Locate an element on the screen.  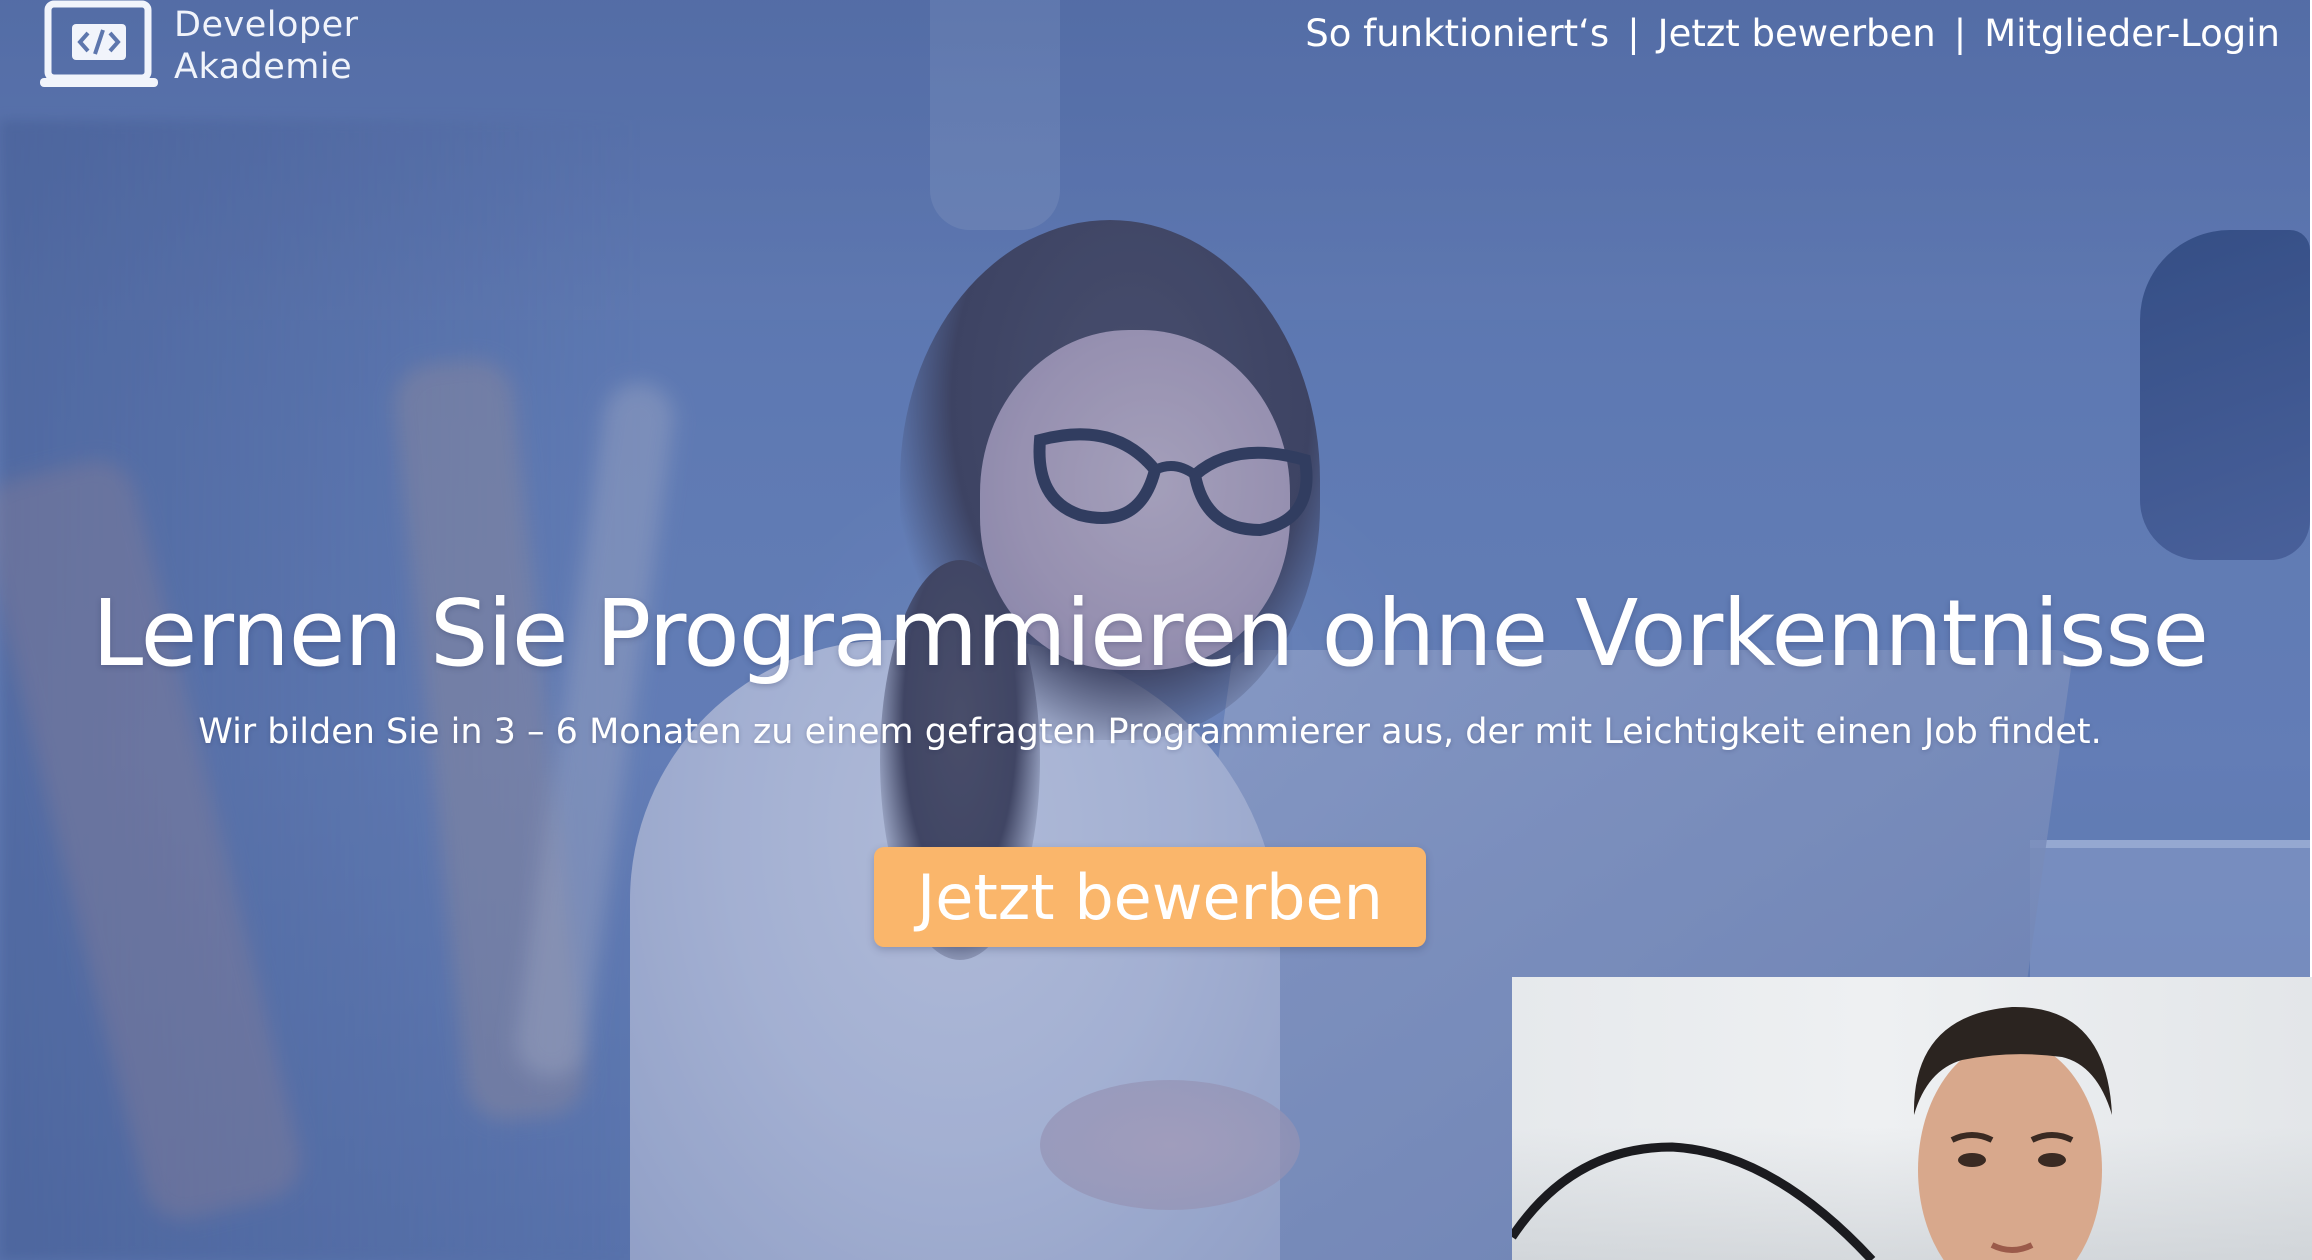
webcam-overlay is located at coordinates (1912, 1118).